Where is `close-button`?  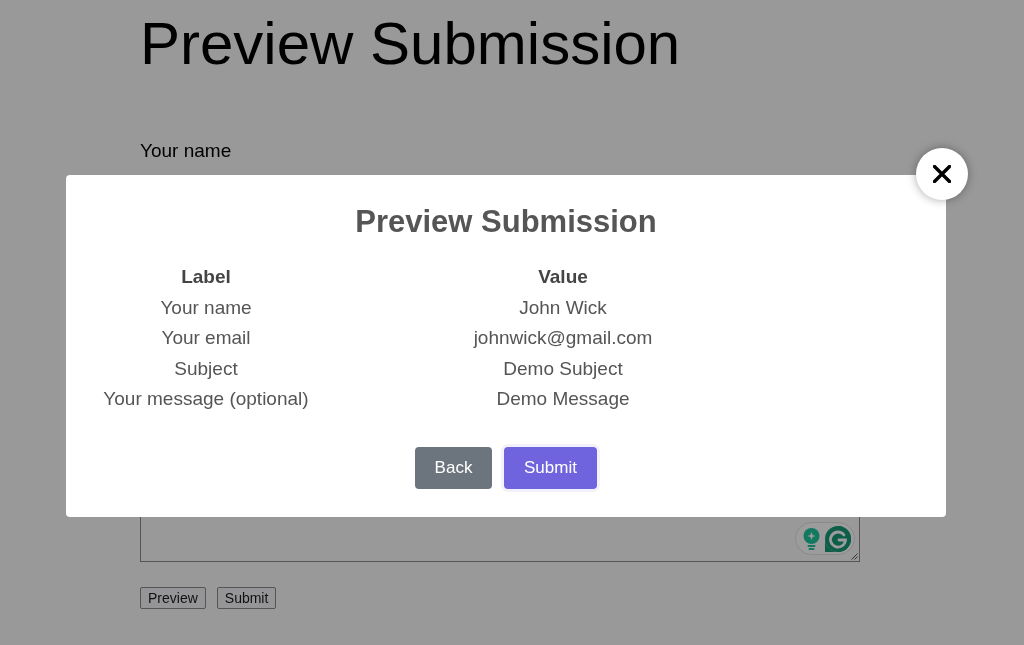 close-button is located at coordinates (942, 174).